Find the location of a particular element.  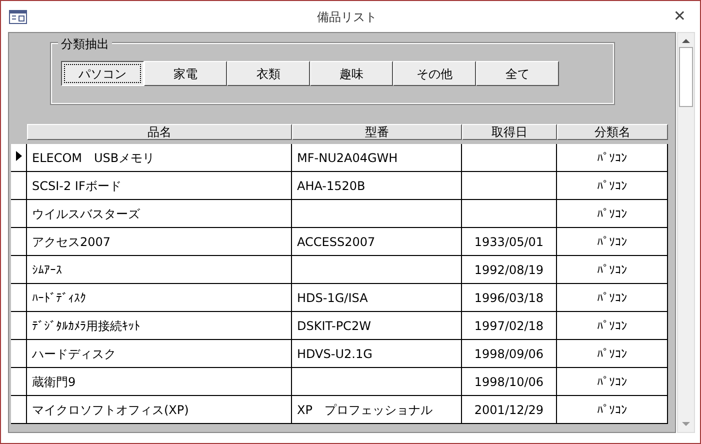

scrollbar is located at coordinates (686, 232).